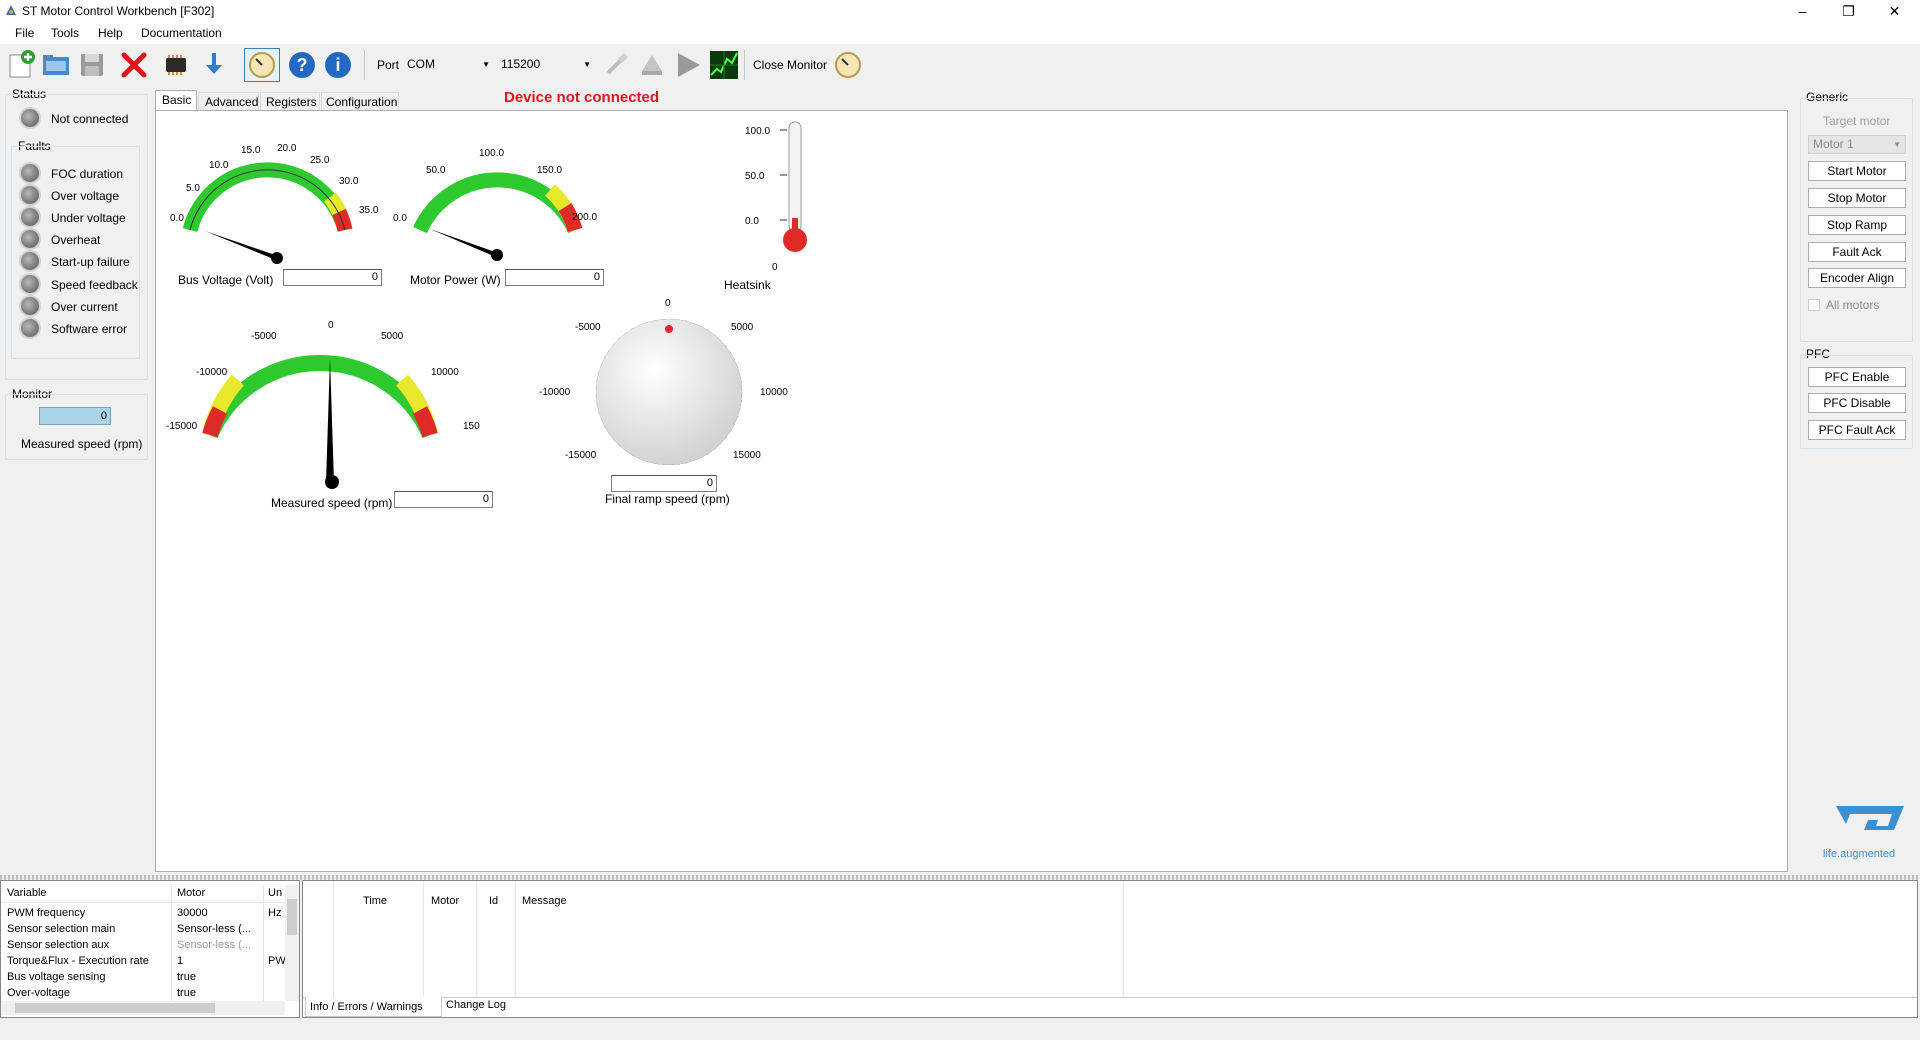 This screenshot has width=1920, height=1040. I want to click on measured-speed-gauge: -15000 -10000 -5000 0 5000 10000 15000, so click(323, 404).